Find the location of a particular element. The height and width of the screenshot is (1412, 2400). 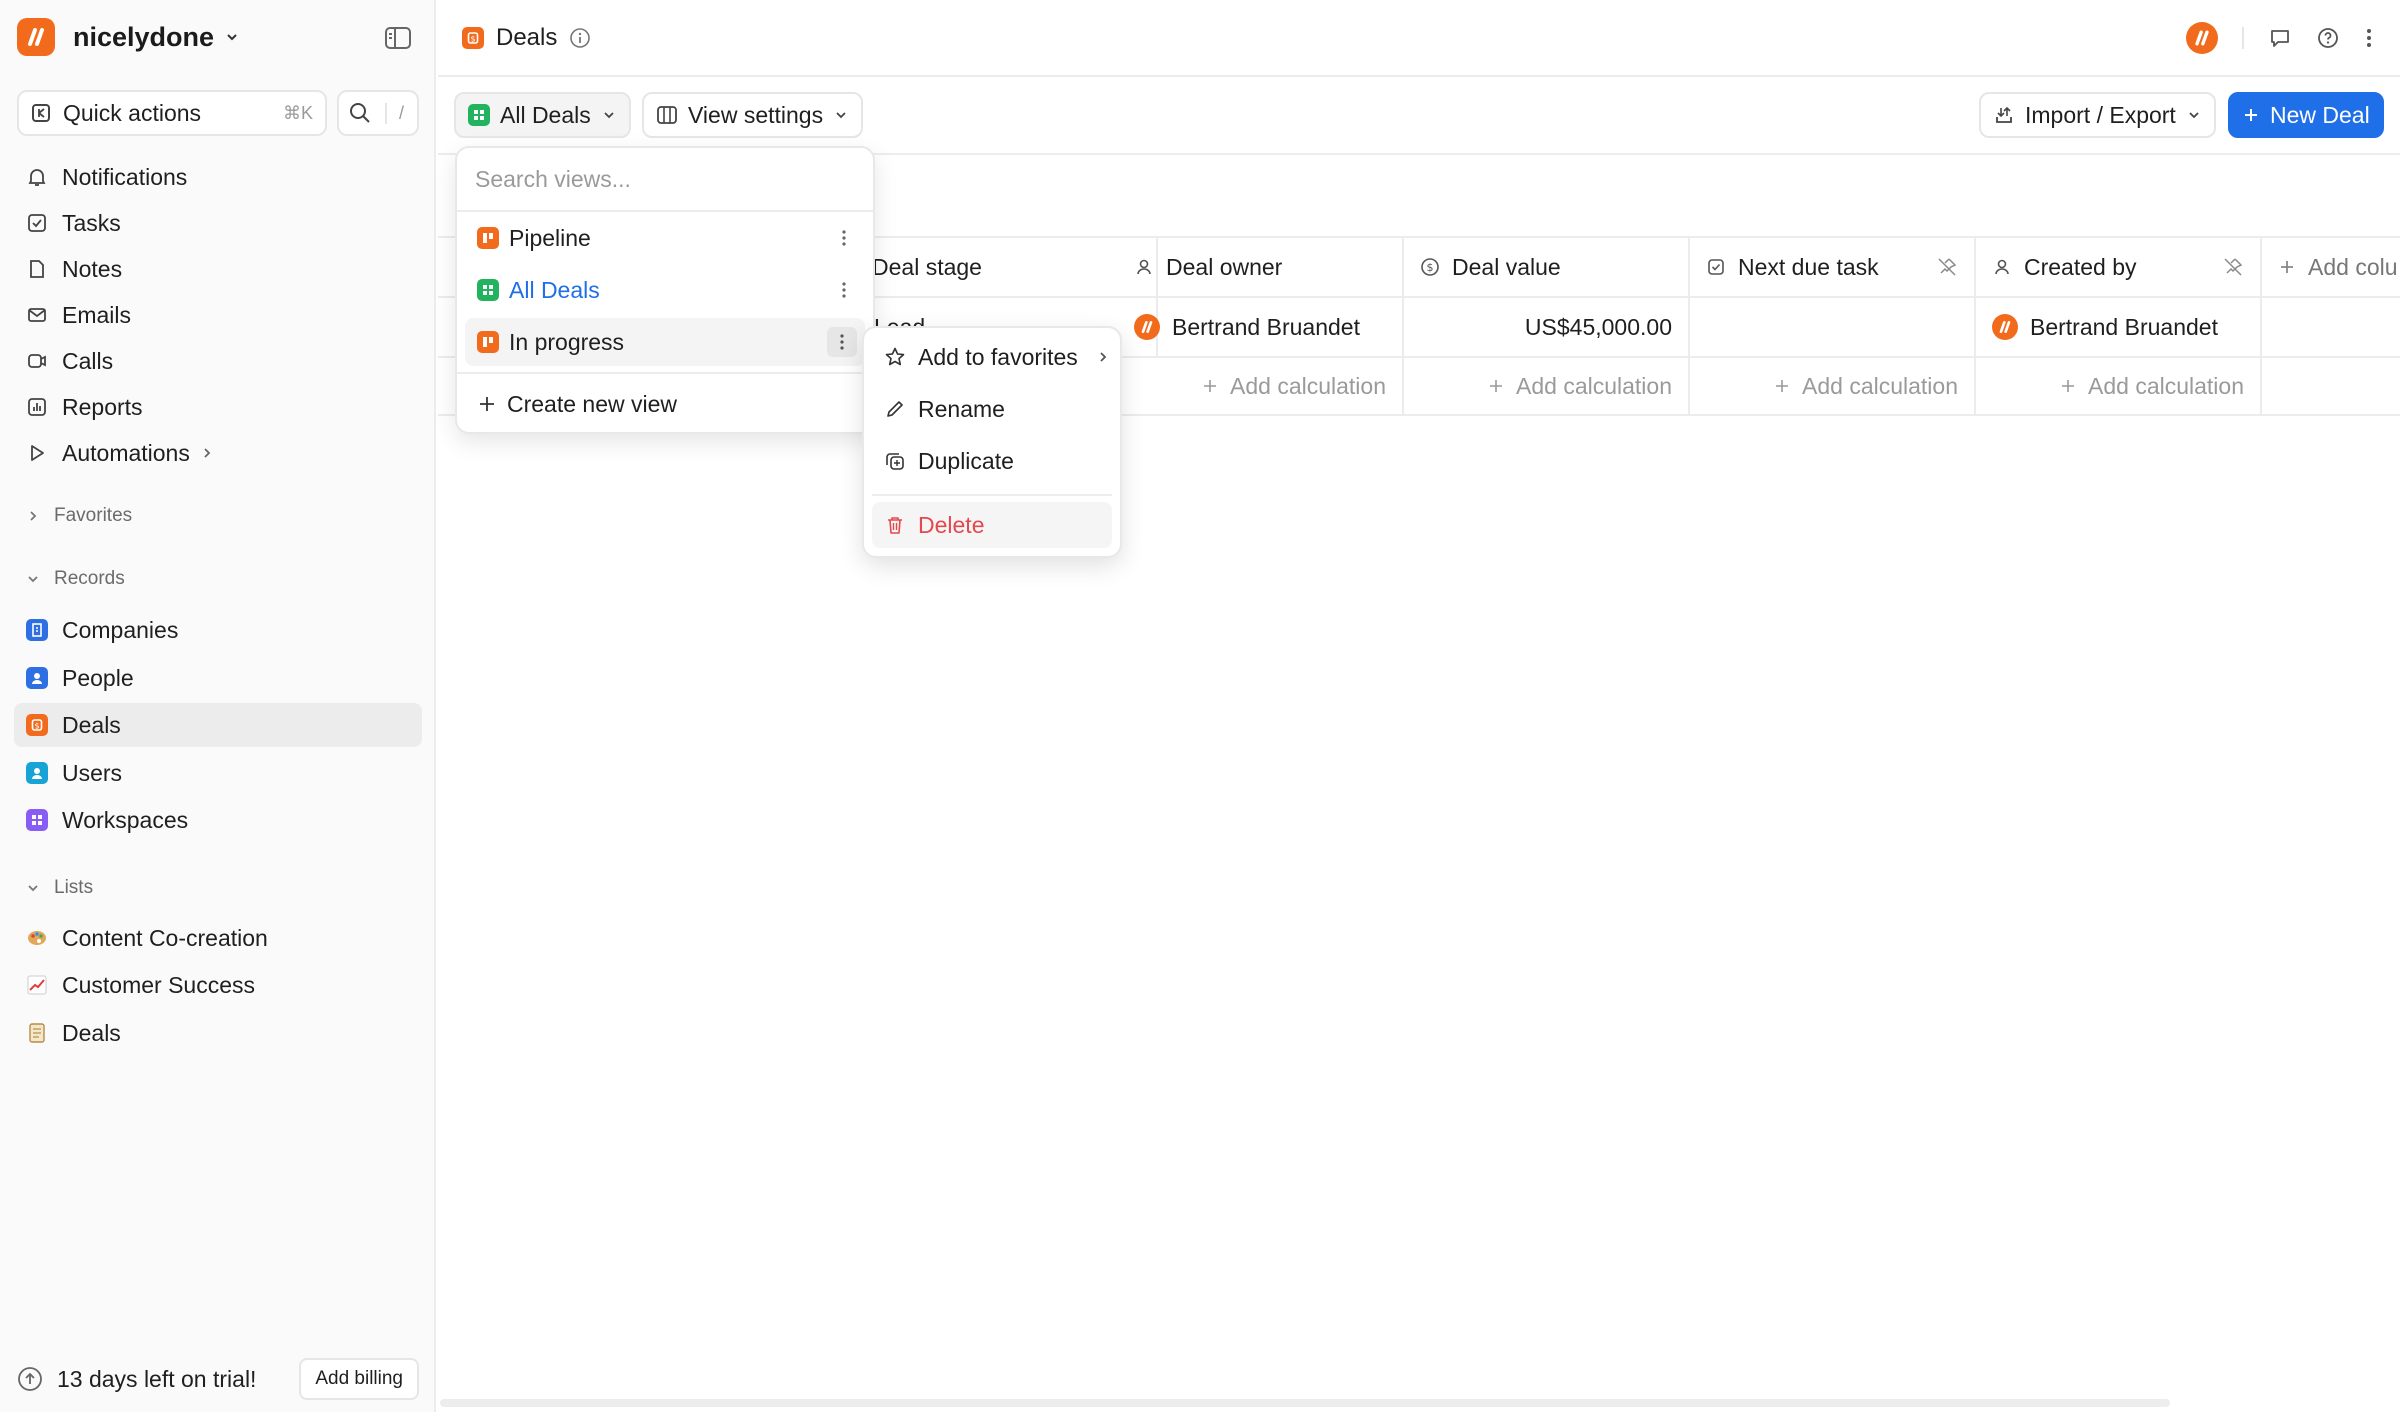

new-deal-button: New Deal is located at coordinates (2306, 115).